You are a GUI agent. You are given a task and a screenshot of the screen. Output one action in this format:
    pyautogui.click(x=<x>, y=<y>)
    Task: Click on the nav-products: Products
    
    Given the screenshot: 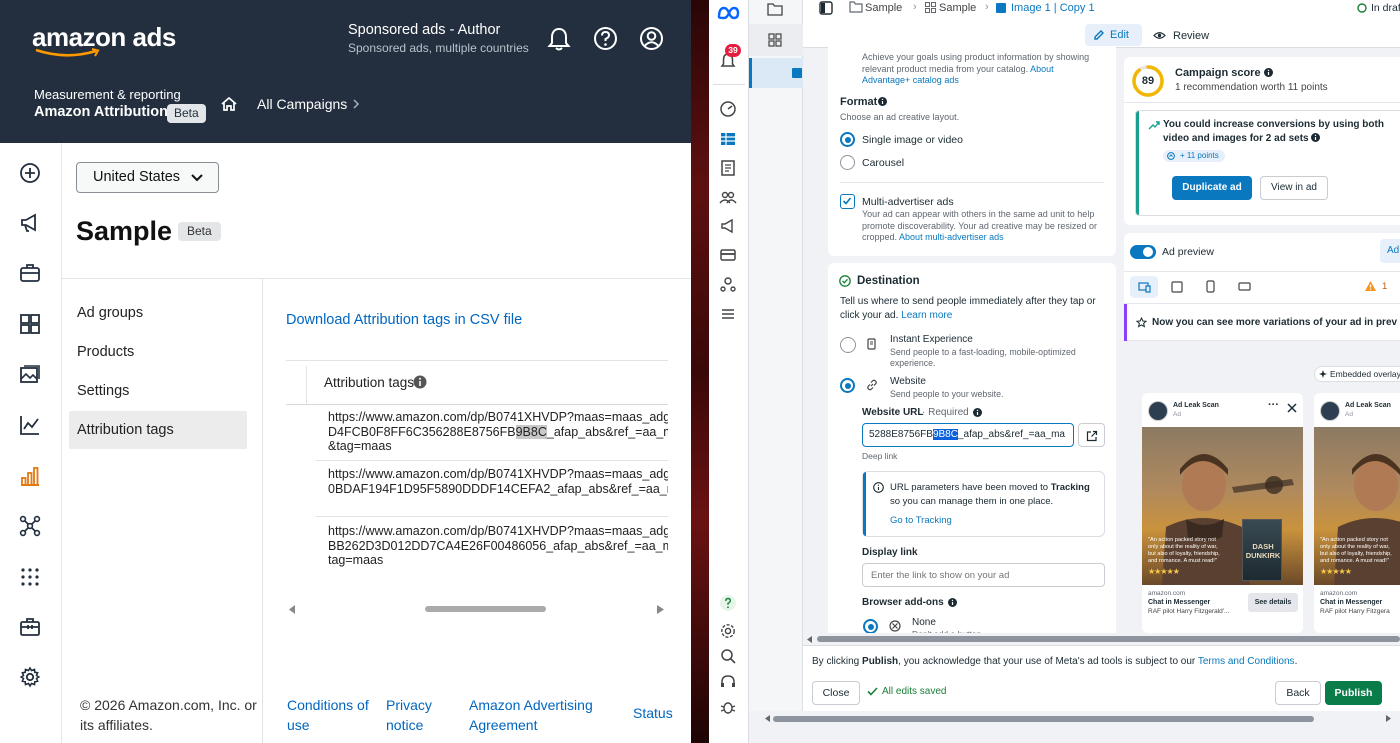 What is the action you would take?
    pyautogui.click(x=158, y=352)
    